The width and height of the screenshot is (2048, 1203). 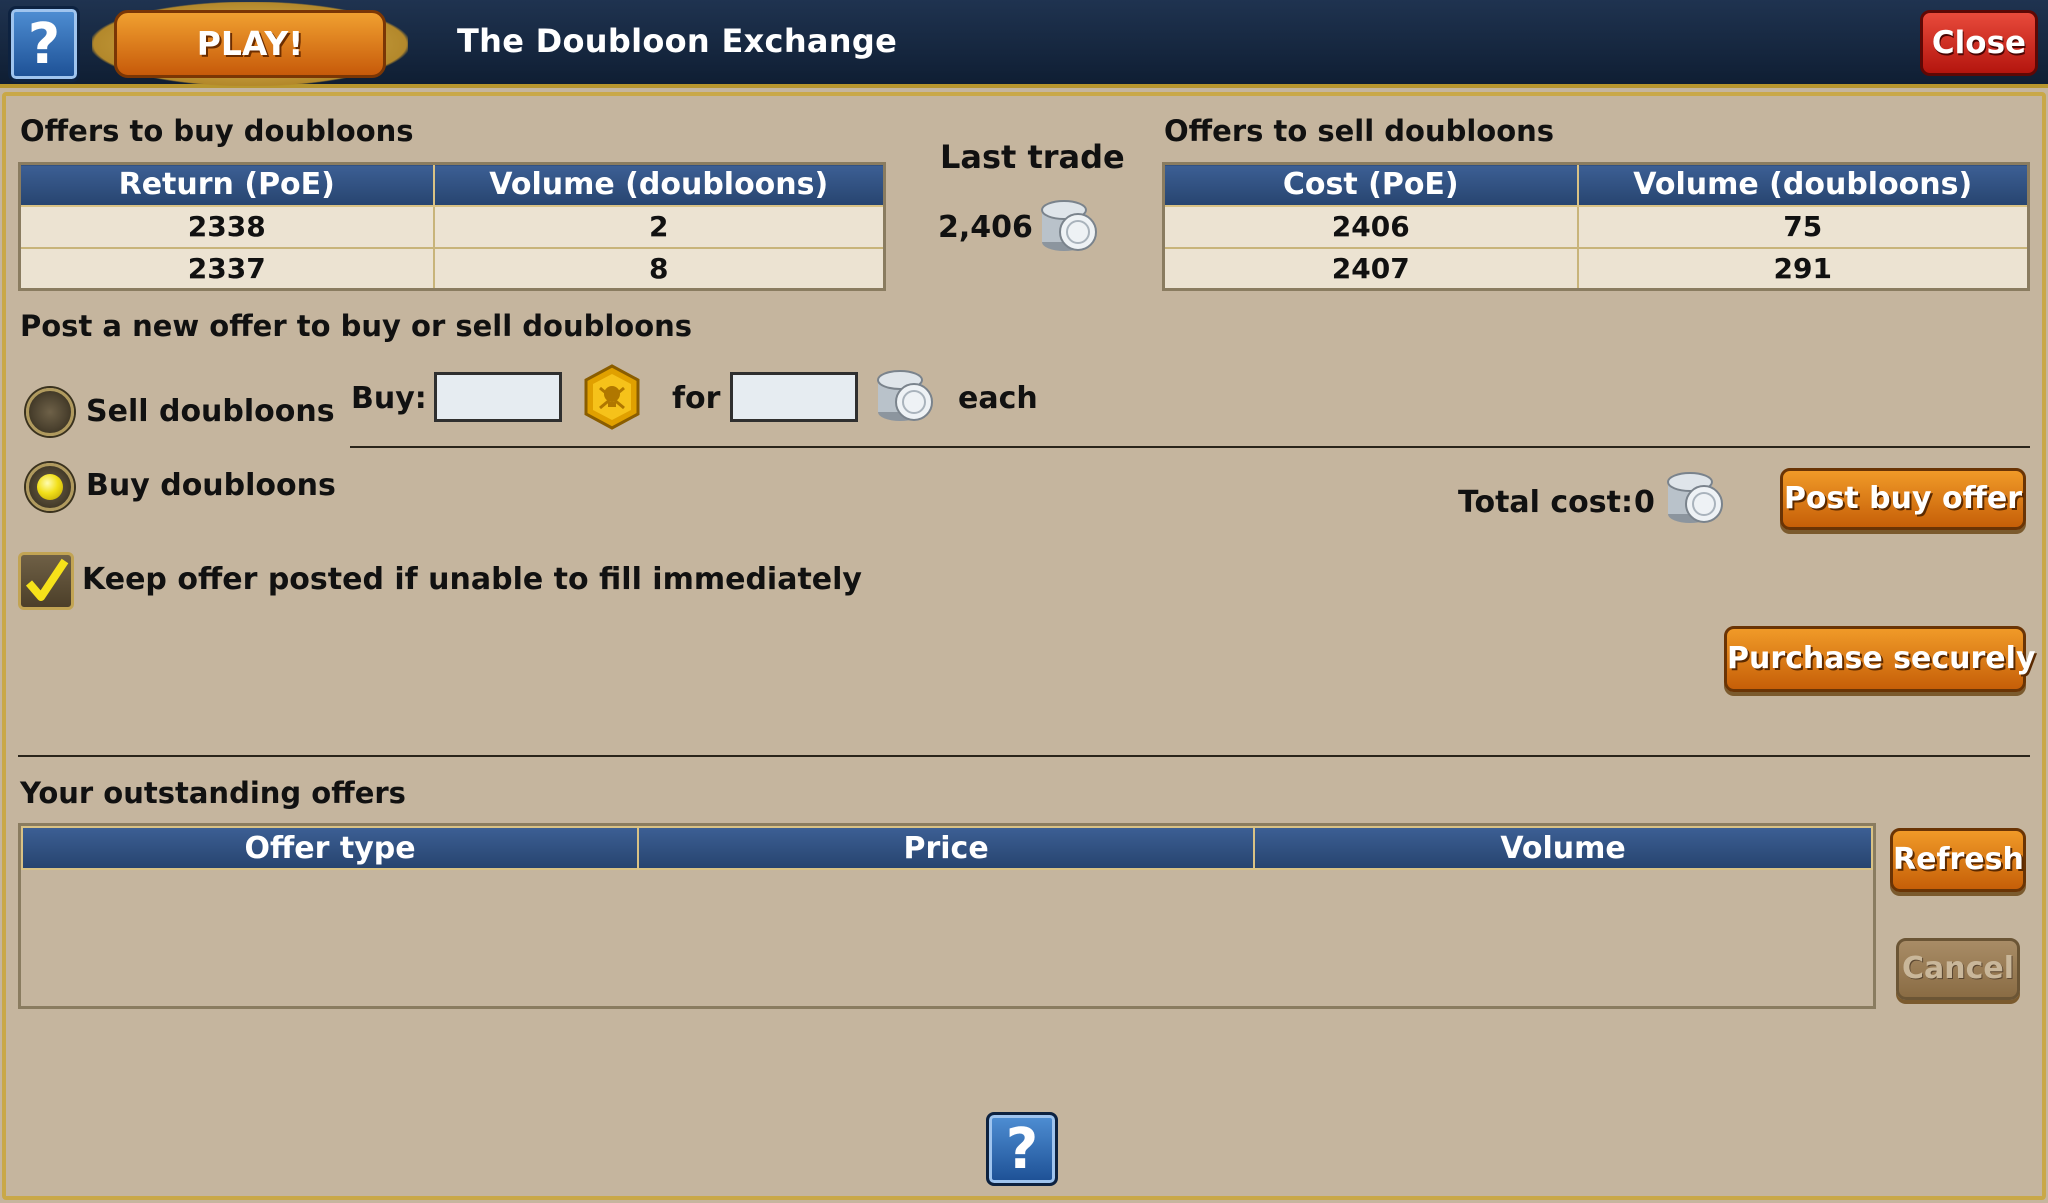 What do you see at coordinates (217, 131) in the screenshot?
I see `buy-offers-title: Offers to buy doubloons` at bounding box center [217, 131].